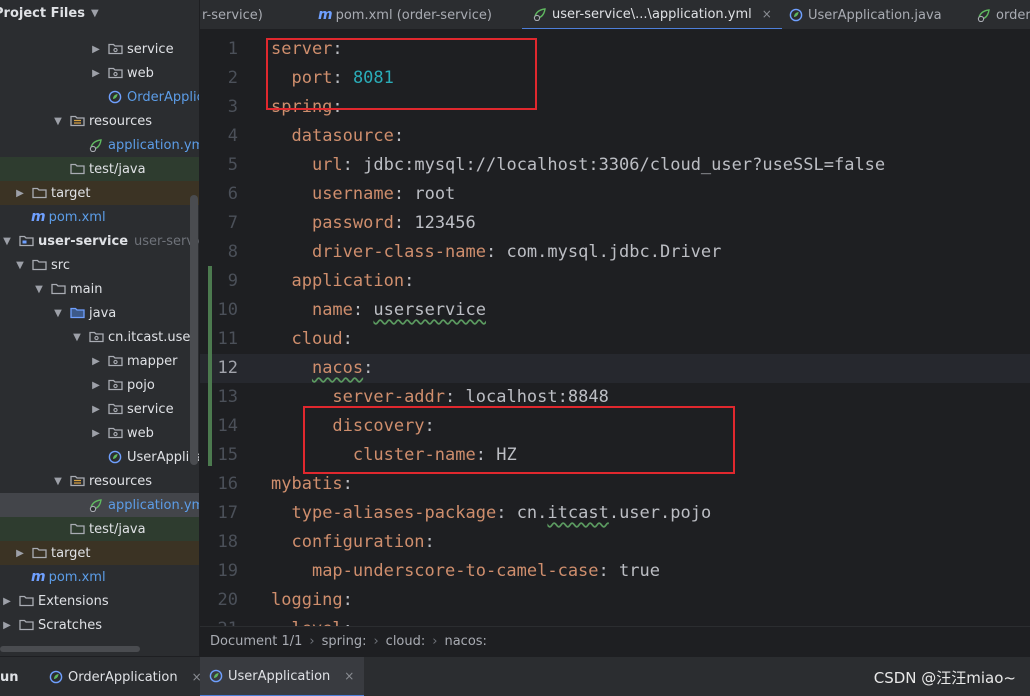 The height and width of the screenshot is (696, 1030). I want to click on tree-item: ▼ cn.itcast.user, so click(99, 337).